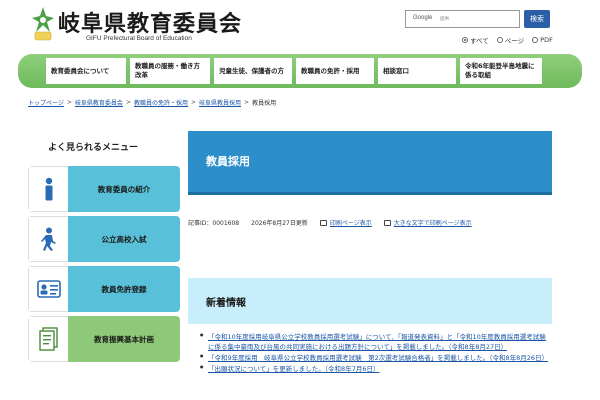 This screenshot has width=600, height=400. Describe the element at coordinates (479, 41) in the screenshot. I see `radio-label-all: すべて` at that location.